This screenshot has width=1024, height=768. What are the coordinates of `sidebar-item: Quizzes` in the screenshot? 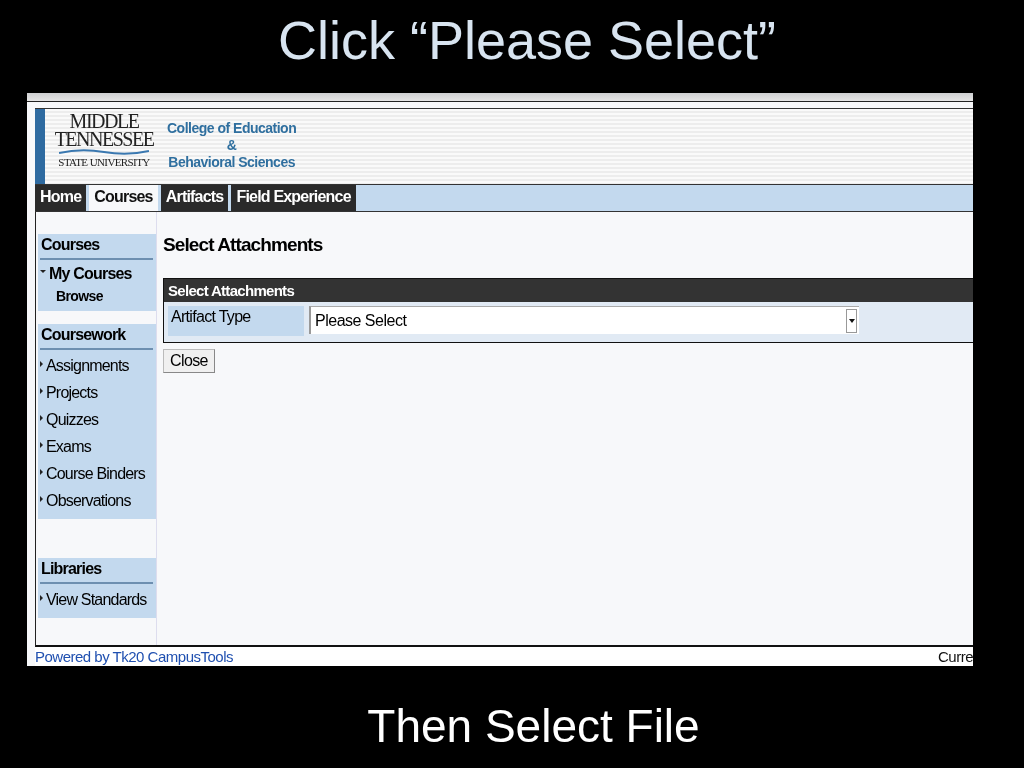 It's located at (96, 419).